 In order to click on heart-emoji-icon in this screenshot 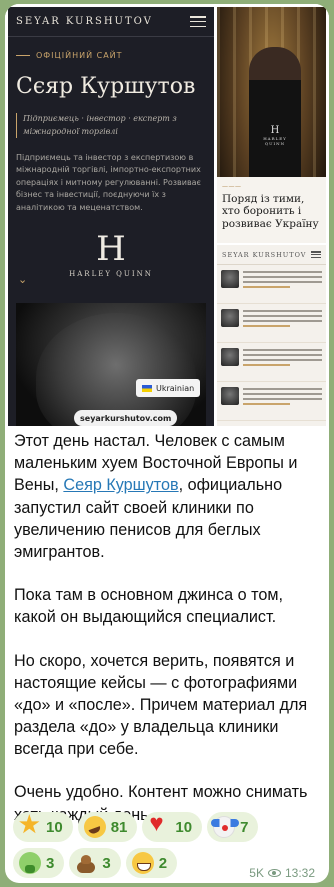, I will do `click(159, 825)`.